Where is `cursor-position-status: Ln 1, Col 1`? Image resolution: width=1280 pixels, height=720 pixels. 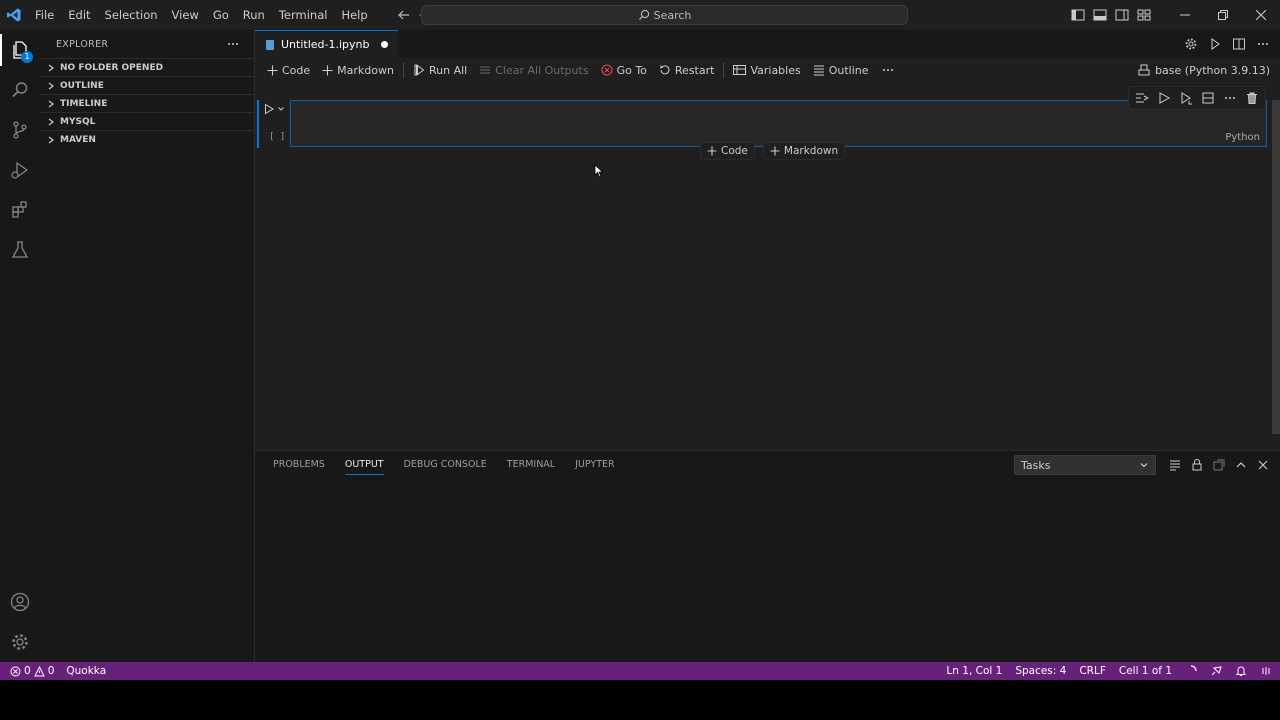 cursor-position-status: Ln 1, Col 1 is located at coordinates (974, 671).